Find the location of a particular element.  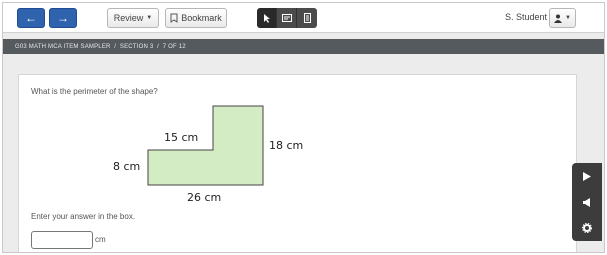

review-button: Review ▼ is located at coordinates (133, 18).